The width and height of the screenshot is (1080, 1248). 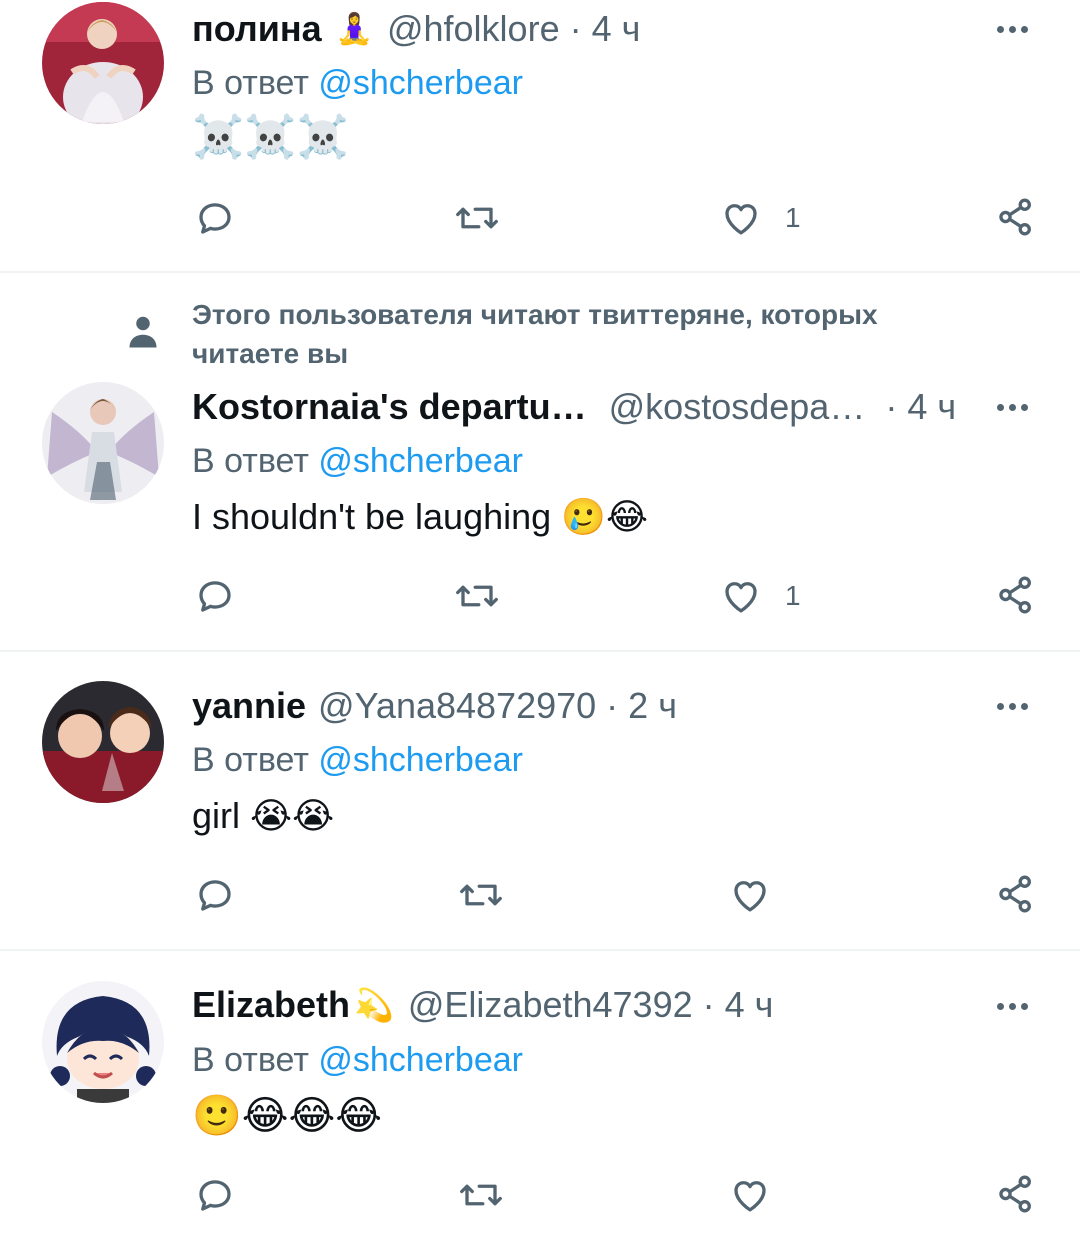 I want to click on user-handle: @Yana84872970, so click(x=457, y=706).